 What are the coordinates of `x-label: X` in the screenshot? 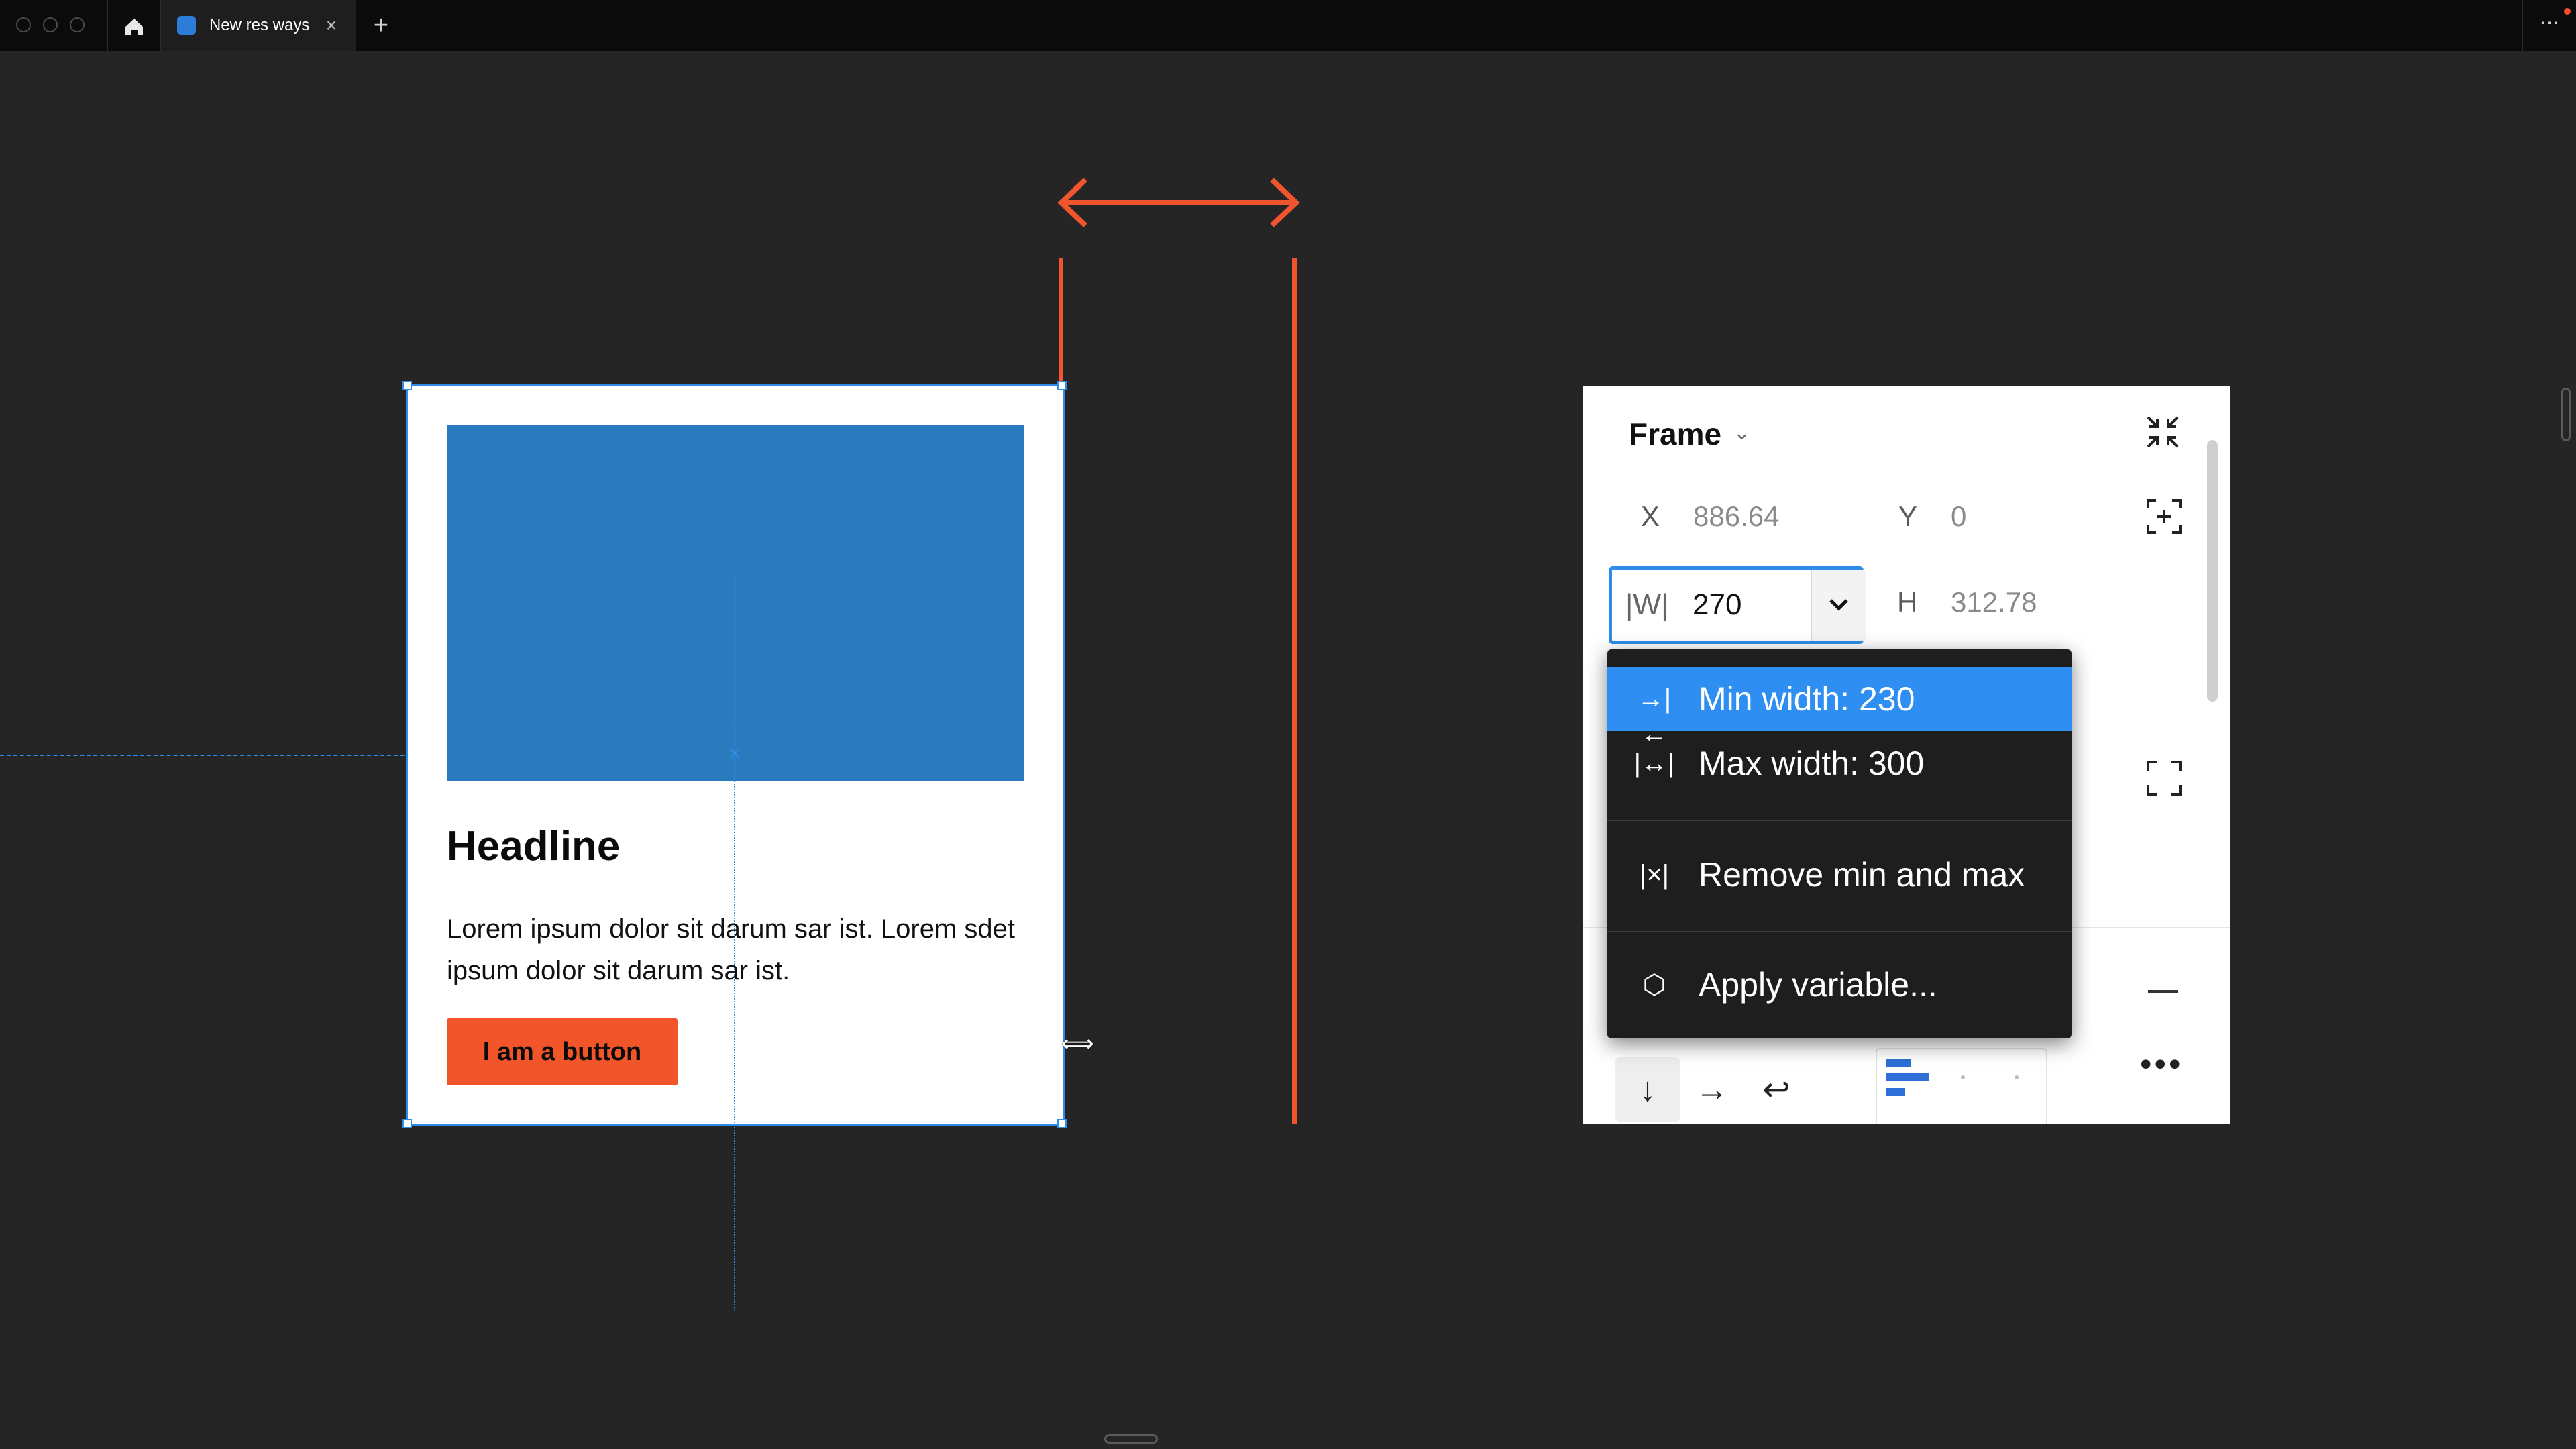 It's located at (1650, 516).